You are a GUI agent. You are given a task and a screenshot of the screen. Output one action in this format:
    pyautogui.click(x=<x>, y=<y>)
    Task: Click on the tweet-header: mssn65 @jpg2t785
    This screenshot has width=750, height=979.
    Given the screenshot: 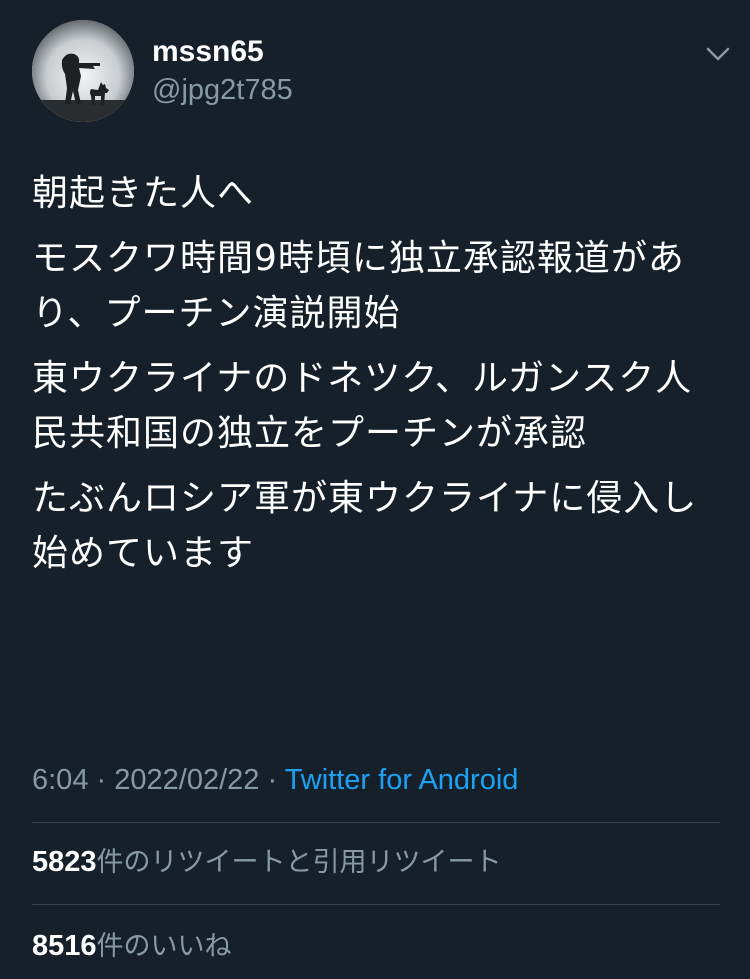 What is the action you would take?
    pyautogui.click(x=381, y=71)
    